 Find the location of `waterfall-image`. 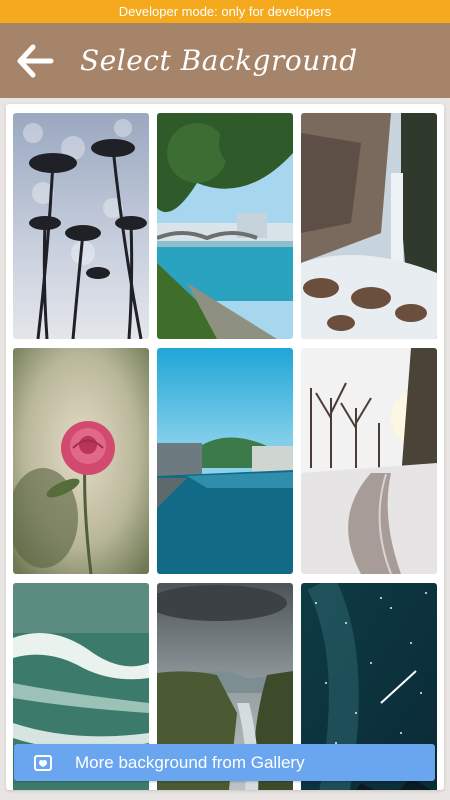

waterfall-image is located at coordinates (369, 226).